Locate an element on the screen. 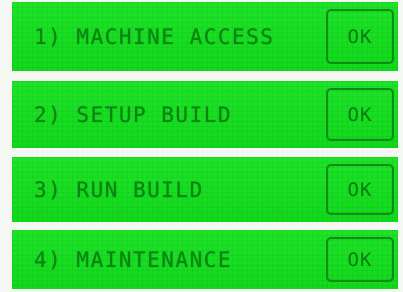 This screenshot has width=403, height=292. menu-item-label: 4) MAINTENANCE is located at coordinates (133, 259).